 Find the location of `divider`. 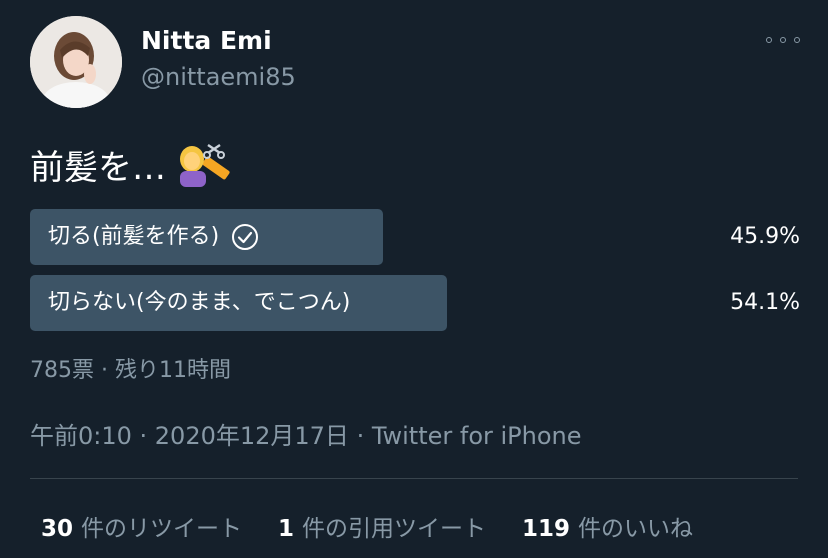

divider is located at coordinates (414, 478).